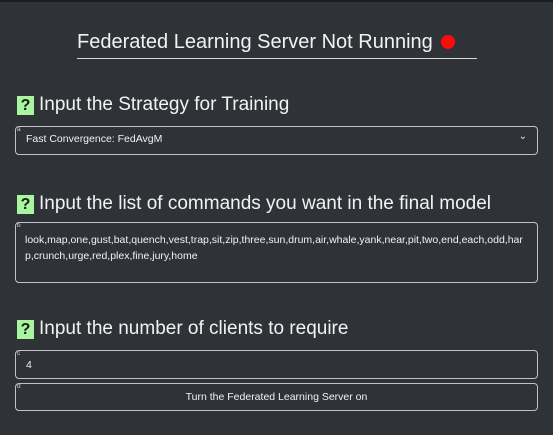  I want to click on strategy-heading: ? Input the Strategy for Training, so click(153, 105).